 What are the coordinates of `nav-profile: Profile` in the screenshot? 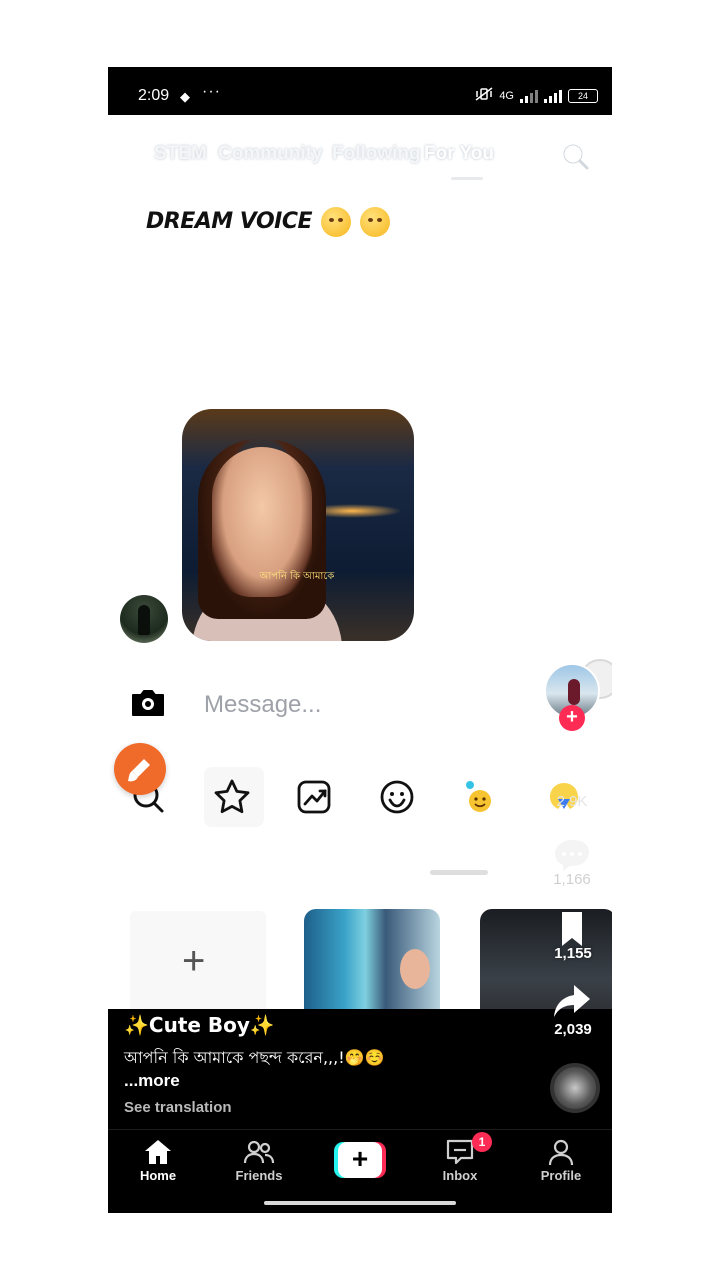 It's located at (561, 1160).